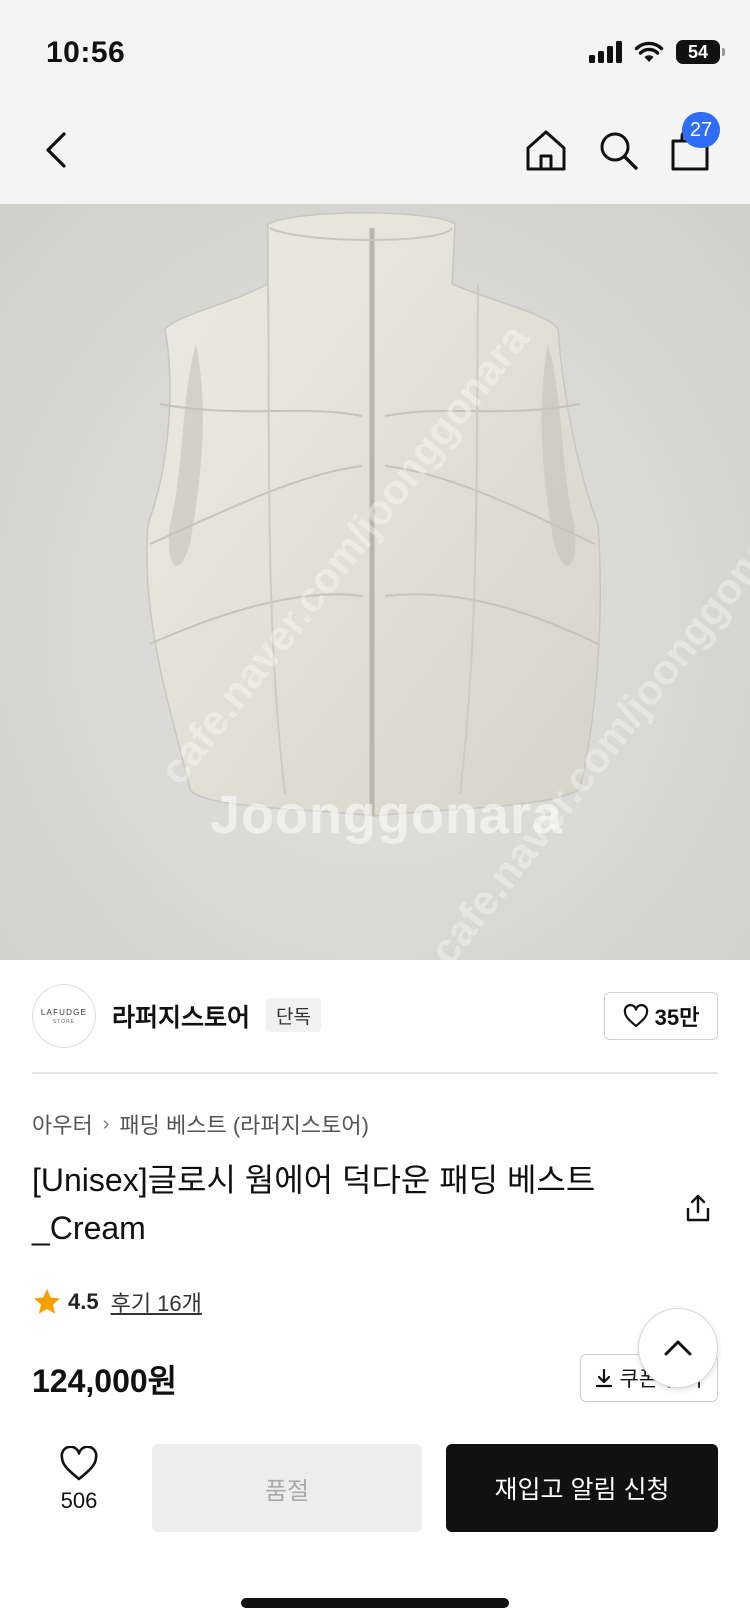 Image resolution: width=750 pixels, height=1624 pixels. I want to click on exclusive-tag: 단독, so click(293, 1015).